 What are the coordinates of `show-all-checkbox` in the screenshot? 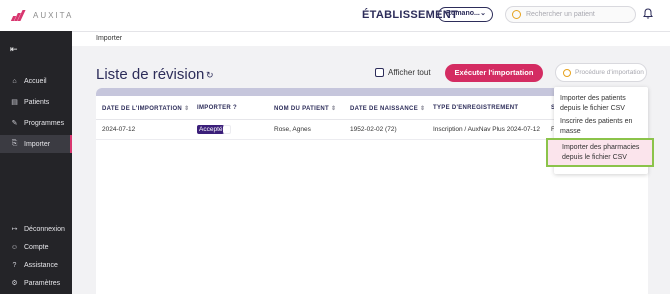 It's located at (379, 72).